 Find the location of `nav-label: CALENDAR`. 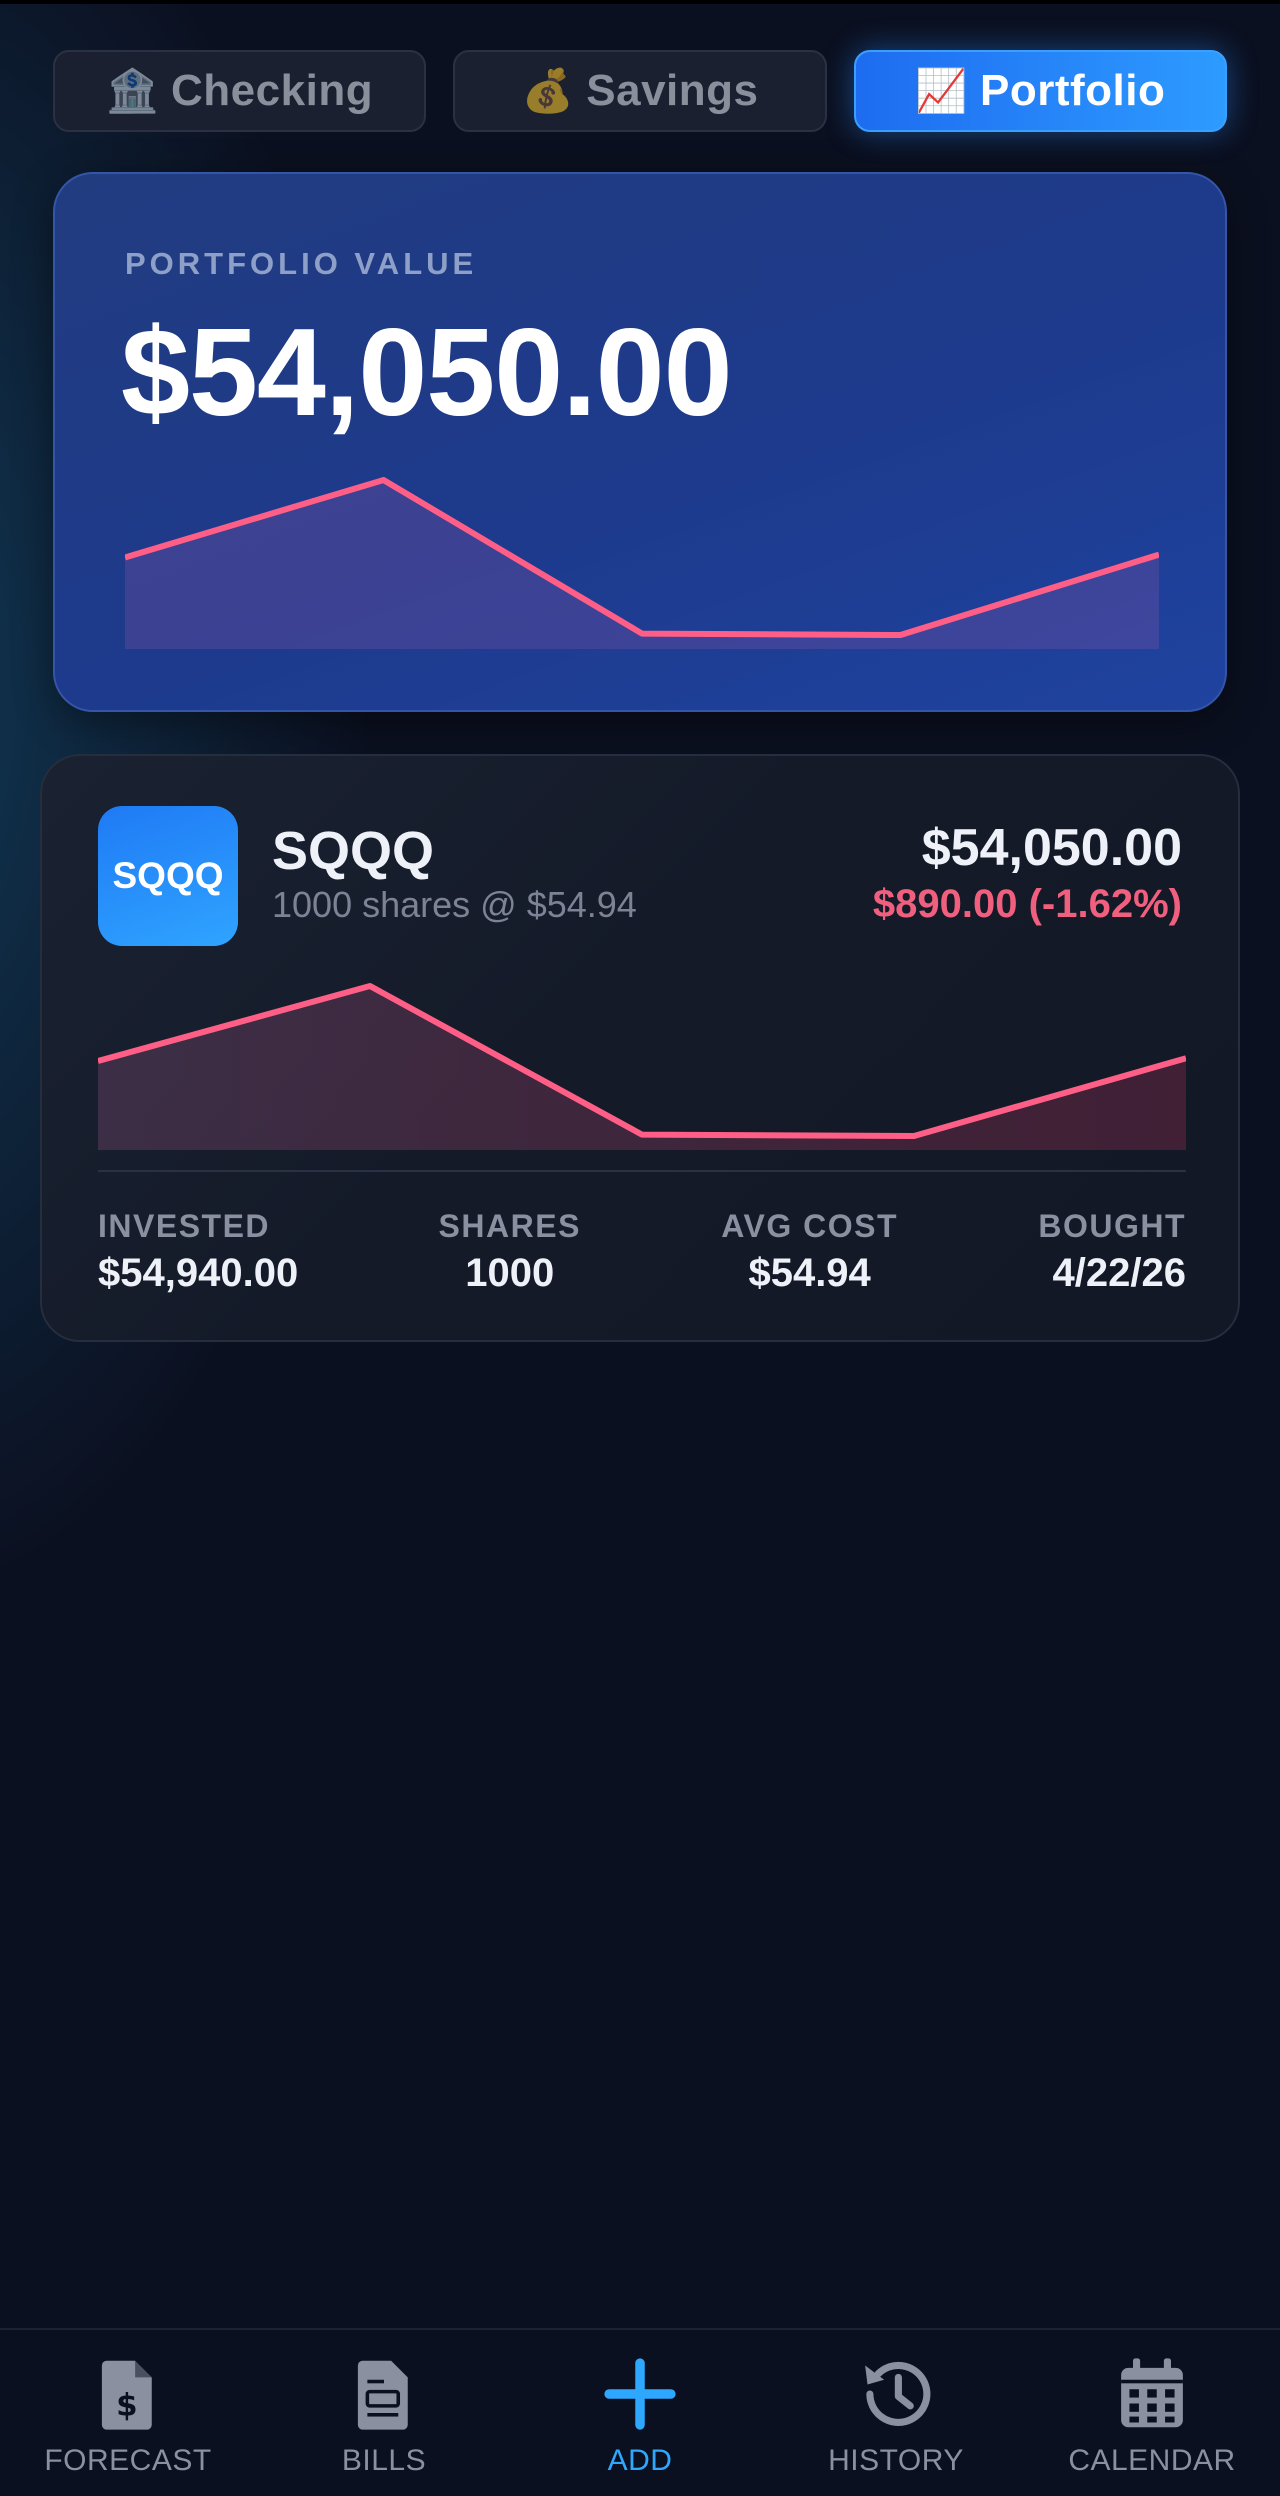

nav-label: CALENDAR is located at coordinates (1152, 2460).